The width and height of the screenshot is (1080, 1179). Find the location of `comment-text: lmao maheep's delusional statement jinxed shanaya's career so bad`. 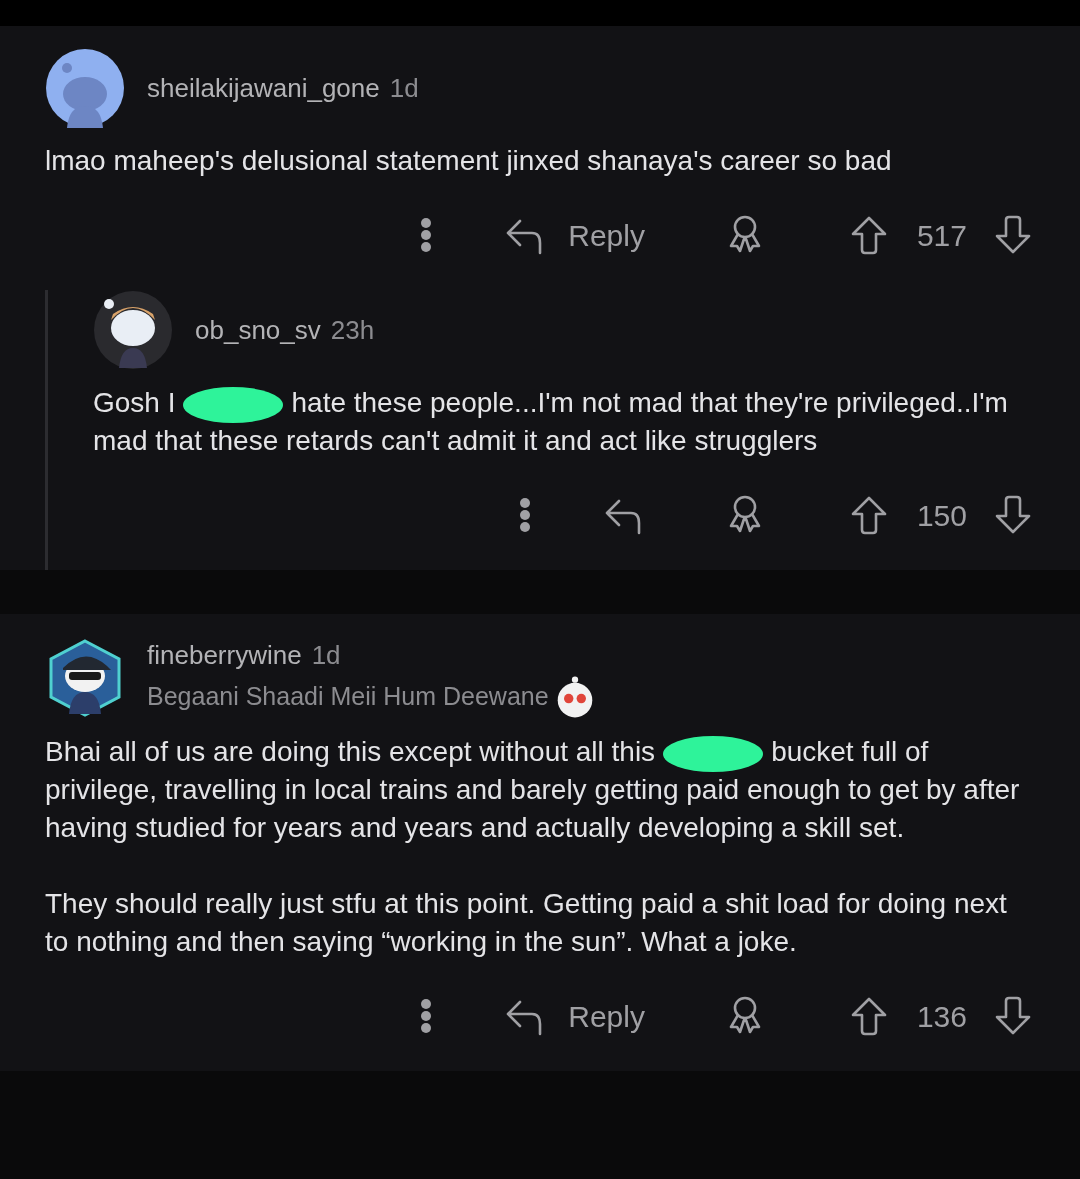

comment-text: lmao maheep's delusional statement jinxed shanaya's career so bad is located at coordinates (469, 161).